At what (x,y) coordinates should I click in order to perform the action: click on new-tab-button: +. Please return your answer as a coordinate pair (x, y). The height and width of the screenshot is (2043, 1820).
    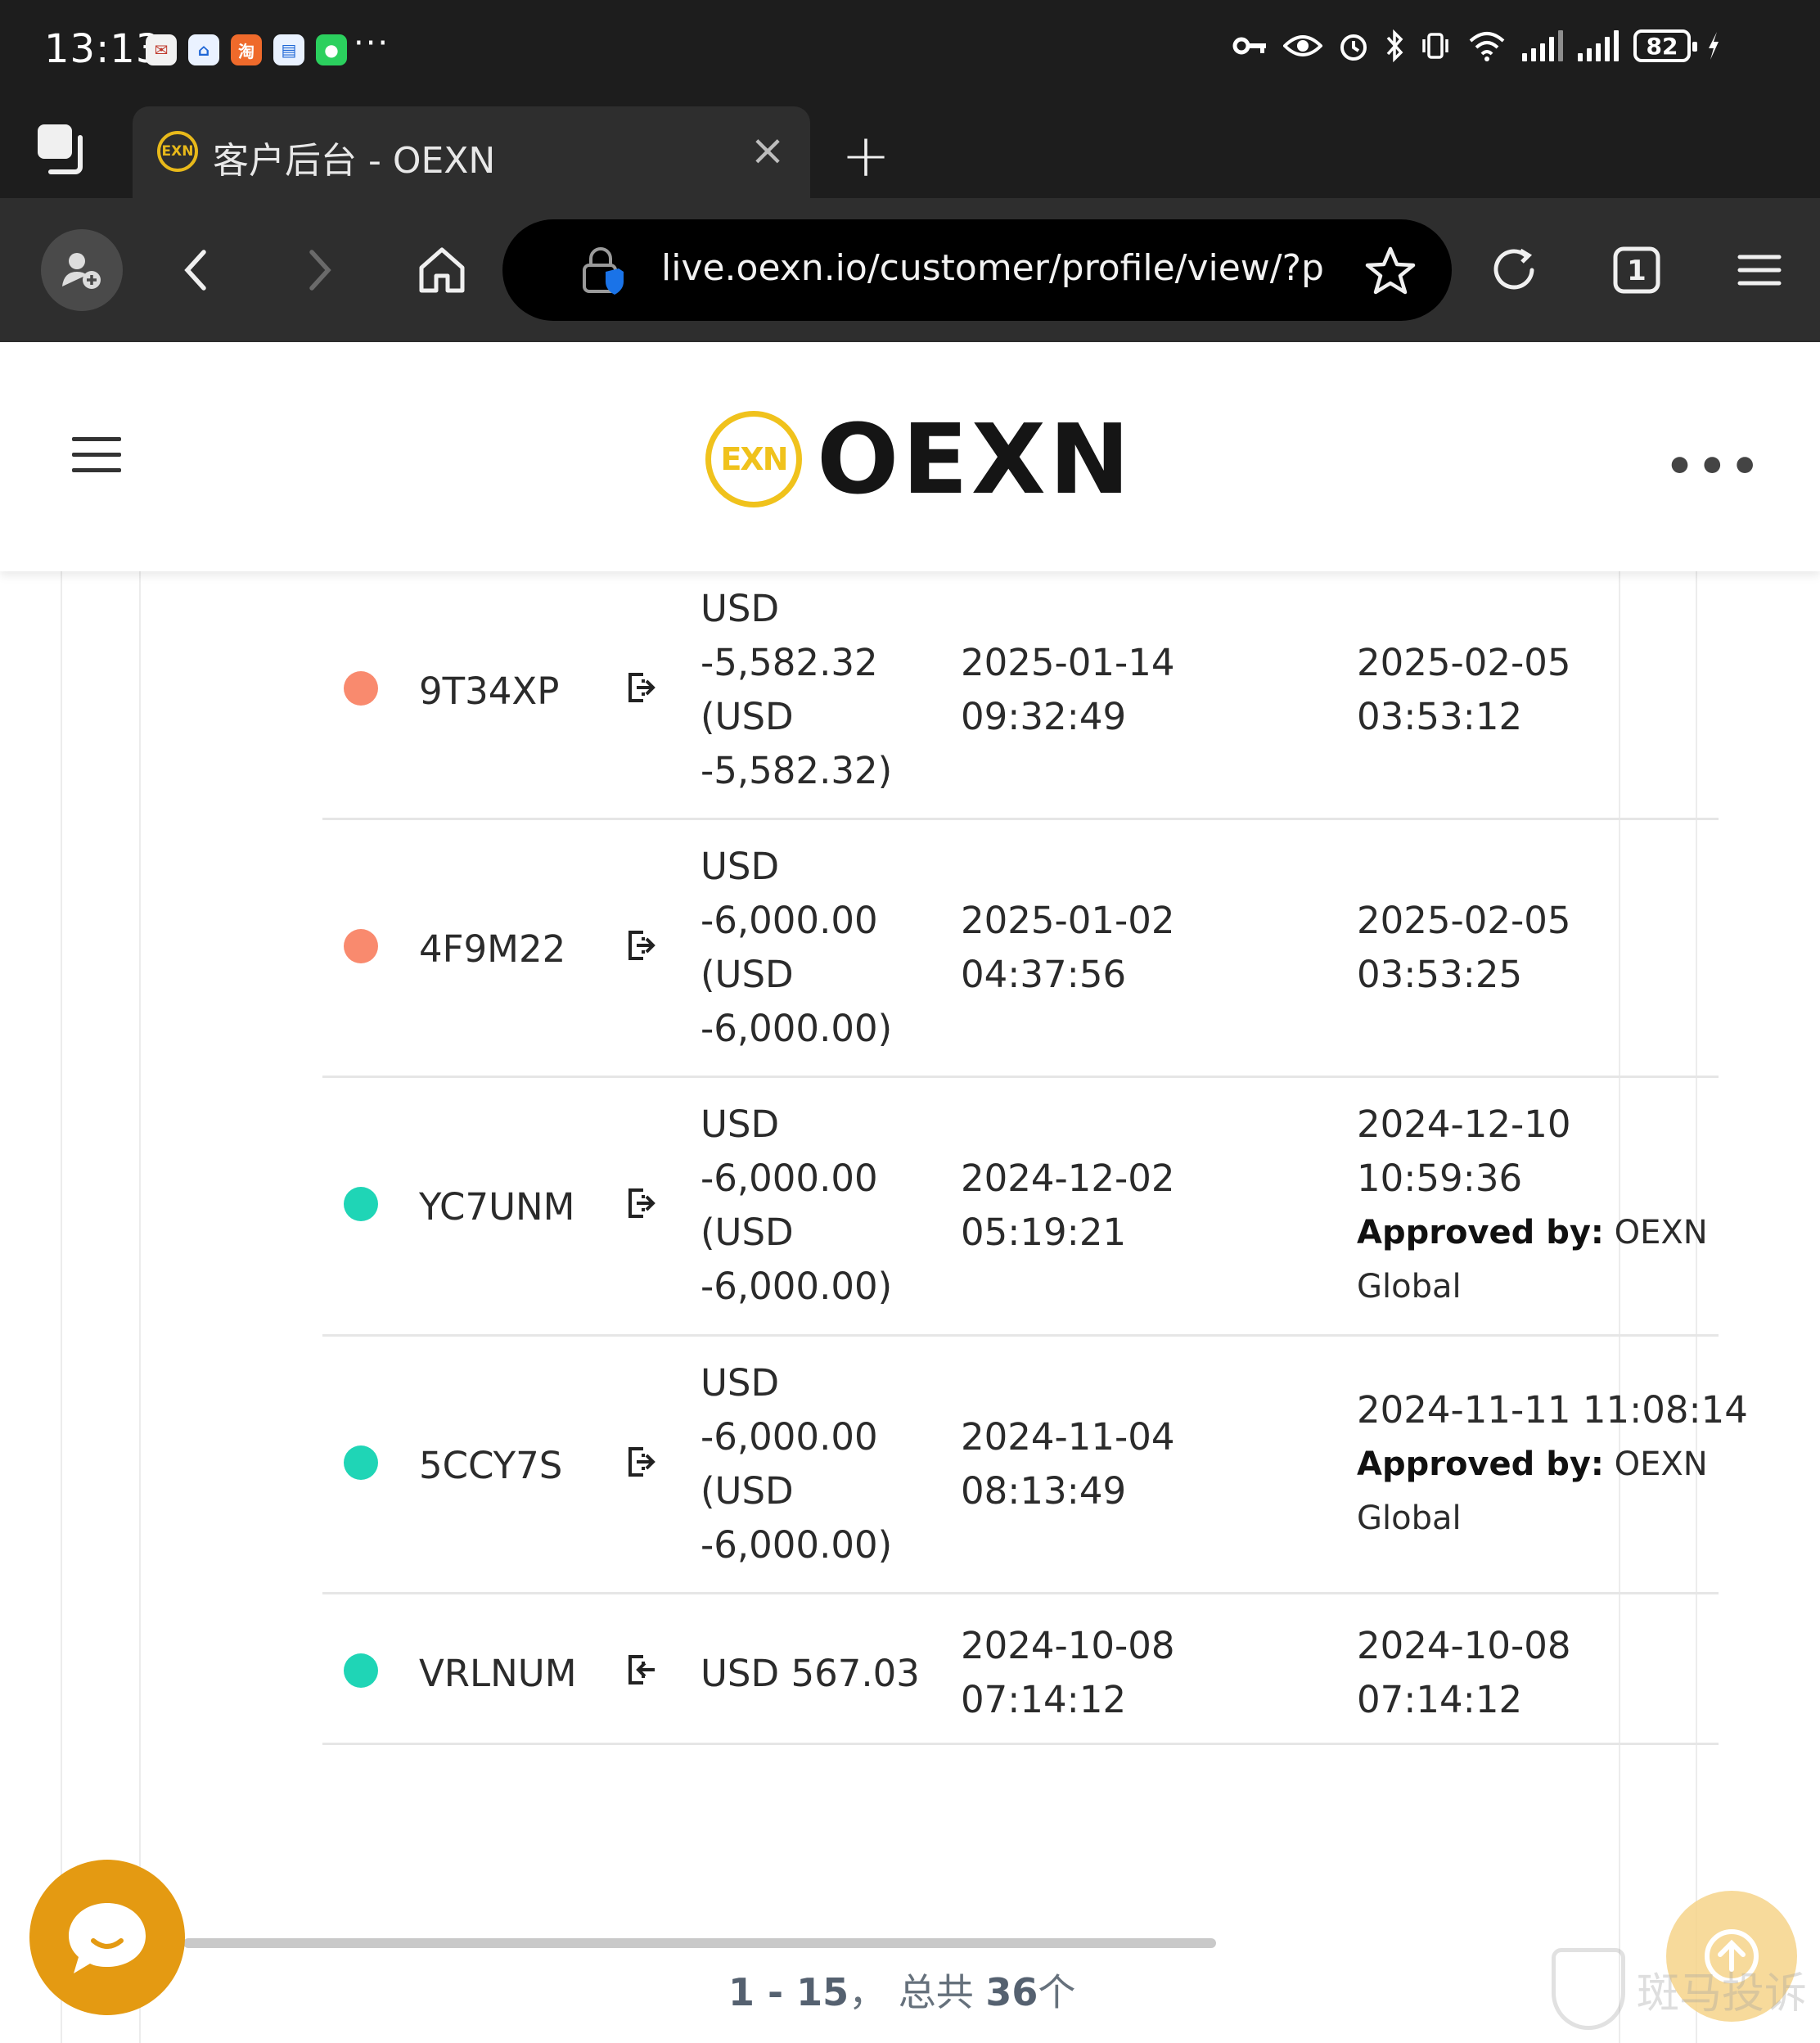
    Looking at the image, I should click on (866, 155).